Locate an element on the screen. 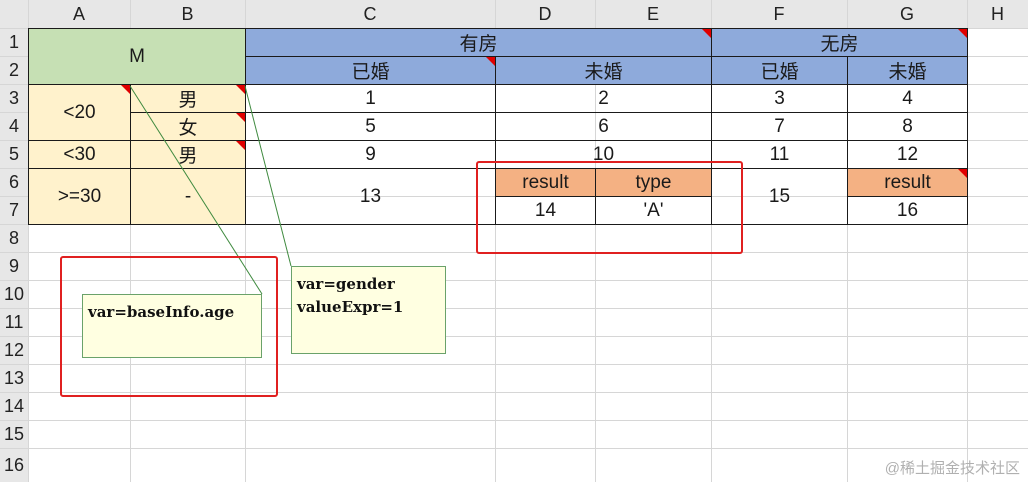 This screenshot has height=482, width=1028. cell-g6: result is located at coordinates (907, 182).